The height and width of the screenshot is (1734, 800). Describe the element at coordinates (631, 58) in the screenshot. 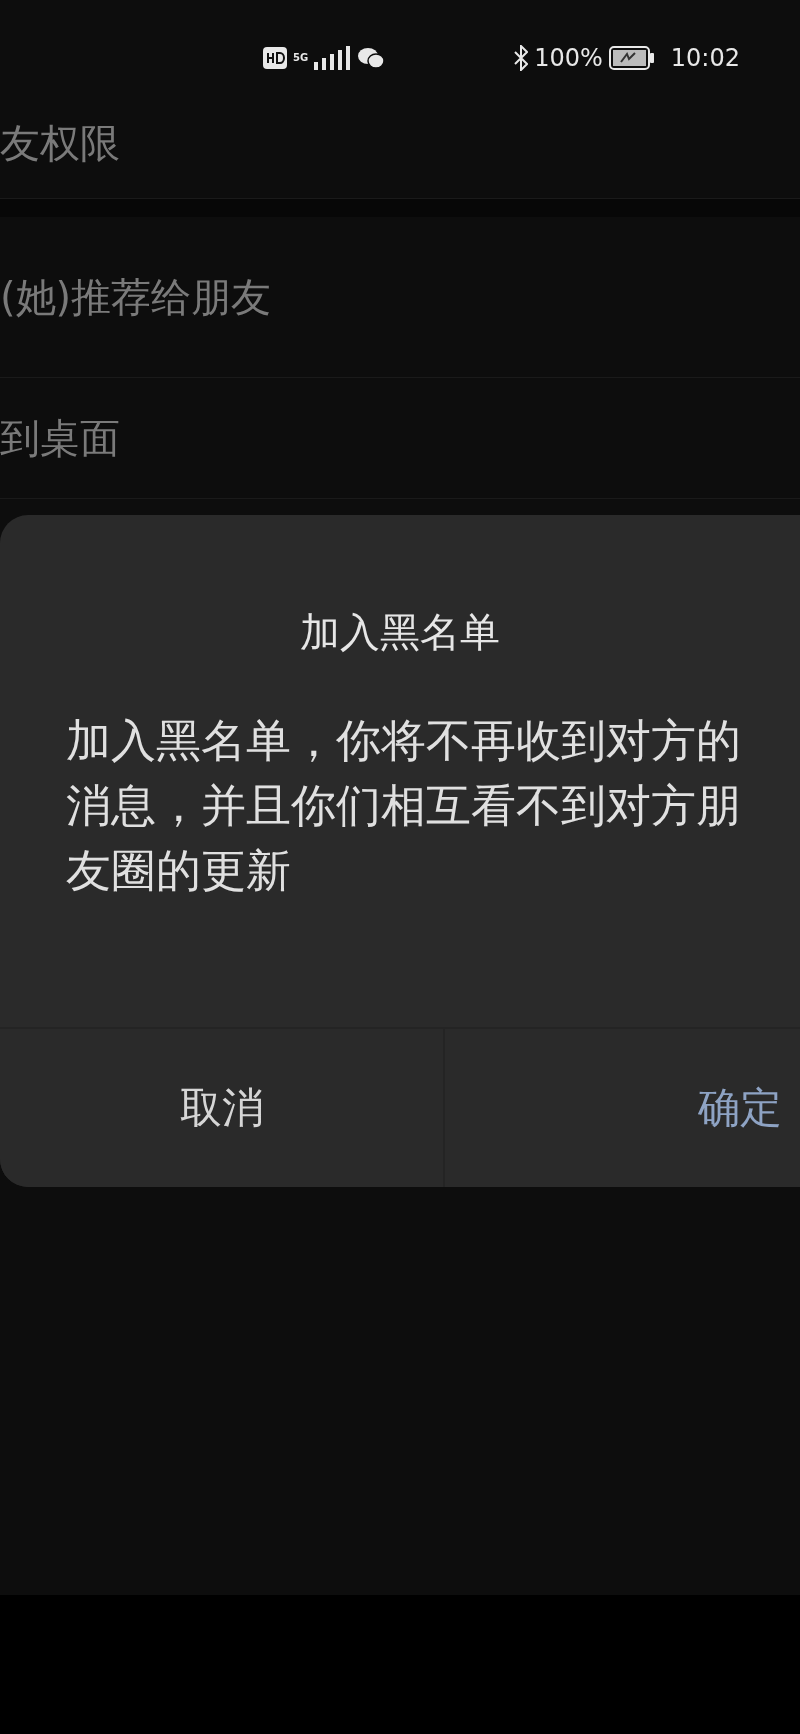

I see `battery-charging-icon` at that location.